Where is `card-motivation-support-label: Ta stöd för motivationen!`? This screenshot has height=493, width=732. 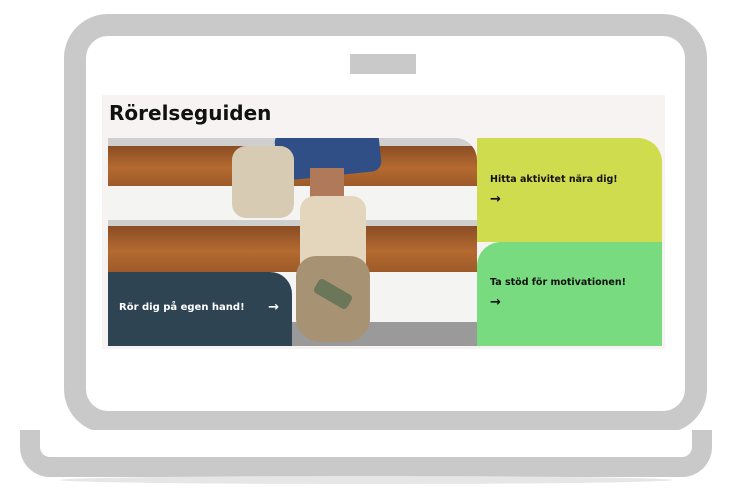 card-motivation-support-label: Ta stöd för motivationen! is located at coordinates (558, 282).